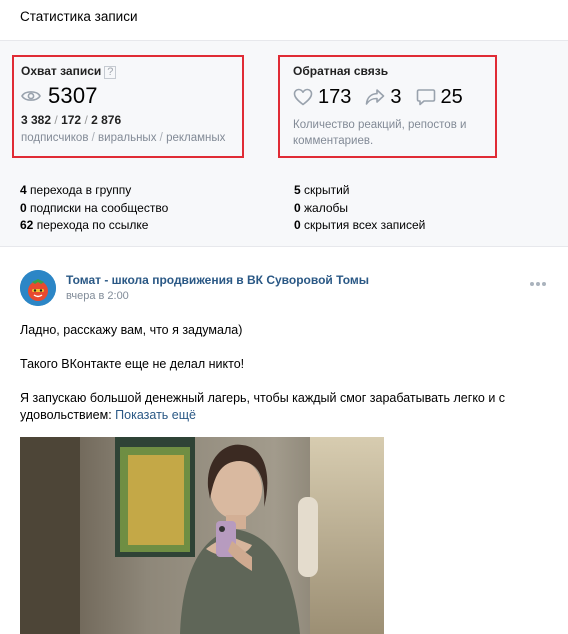 The width and height of the screenshot is (568, 634). I want to click on reach-total: 5307, so click(73, 95).